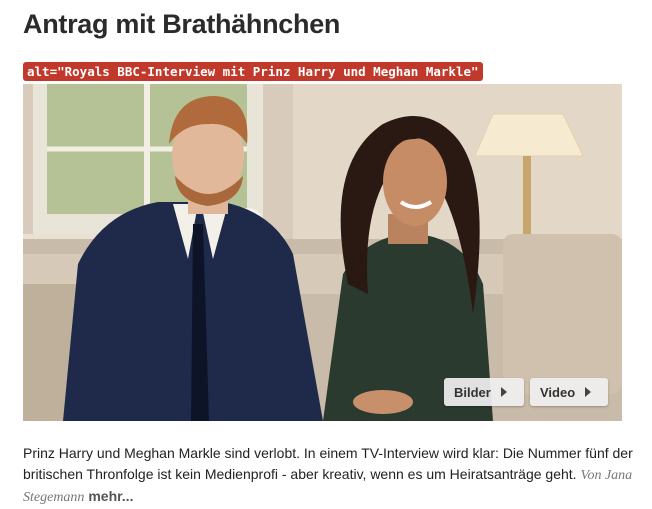 This screenshot has height=509, width=652. I want to click on article-headline: Antrag mit Brathähnchen, so click(181, 24).